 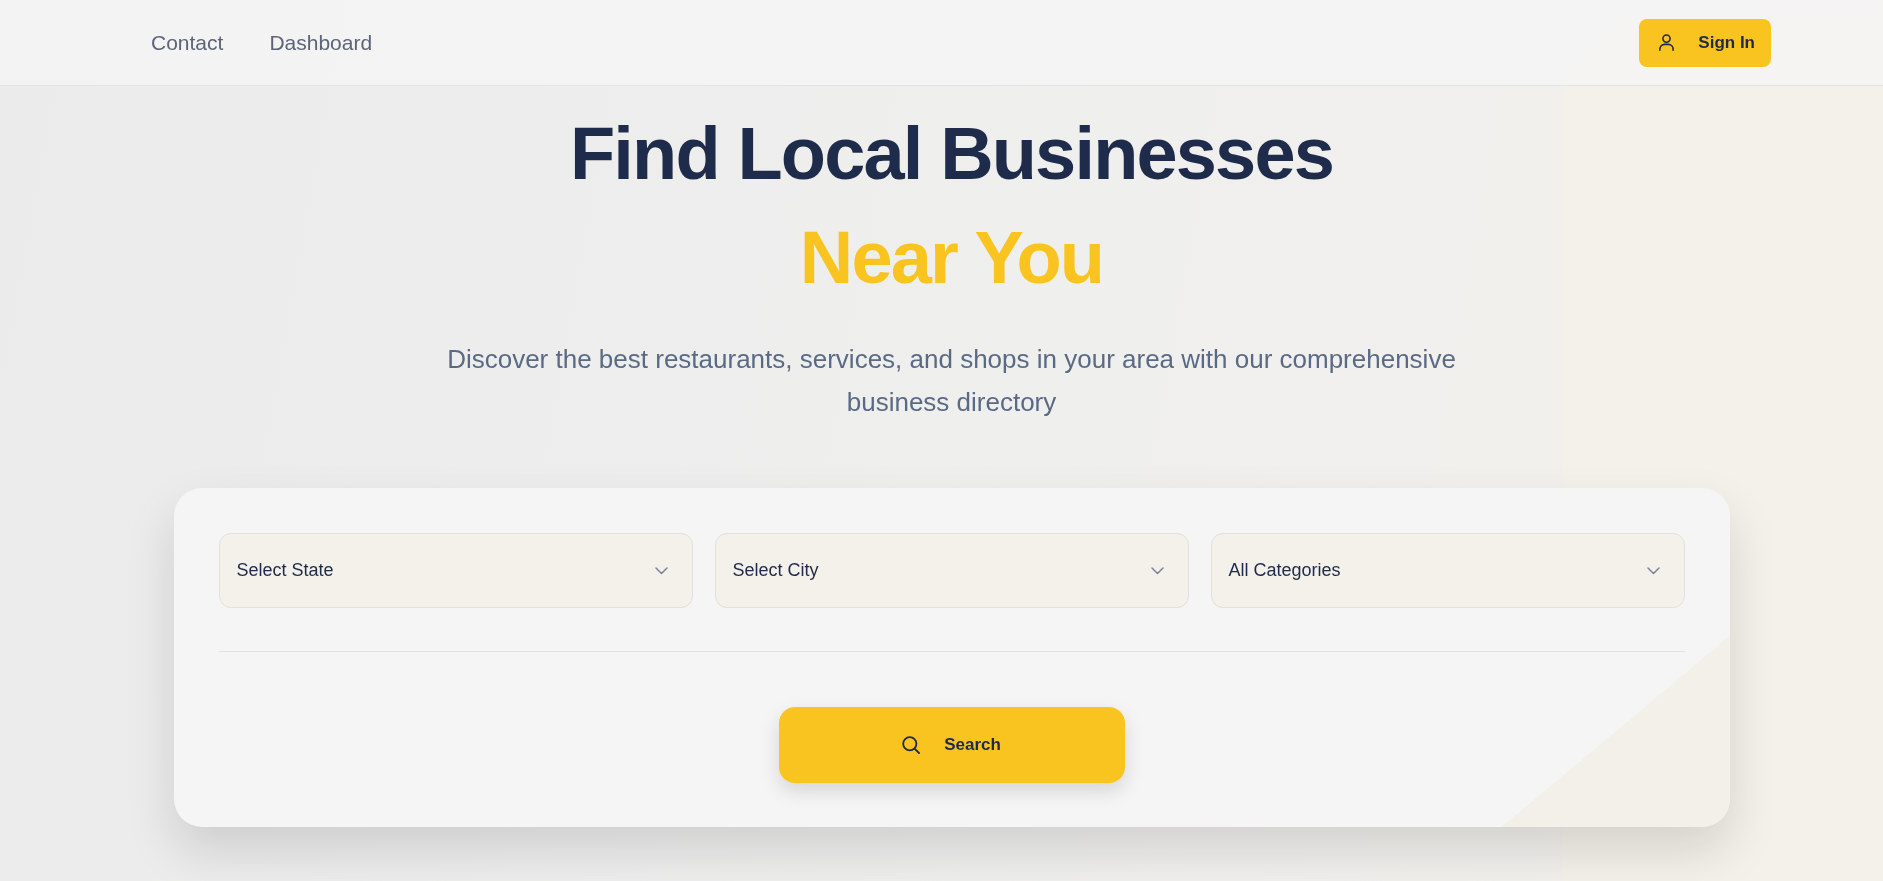 What do you see at coordinates (1284, 570) in the screenshot?
I see `select-value: All Categories` at bounding box center [1284, 570].